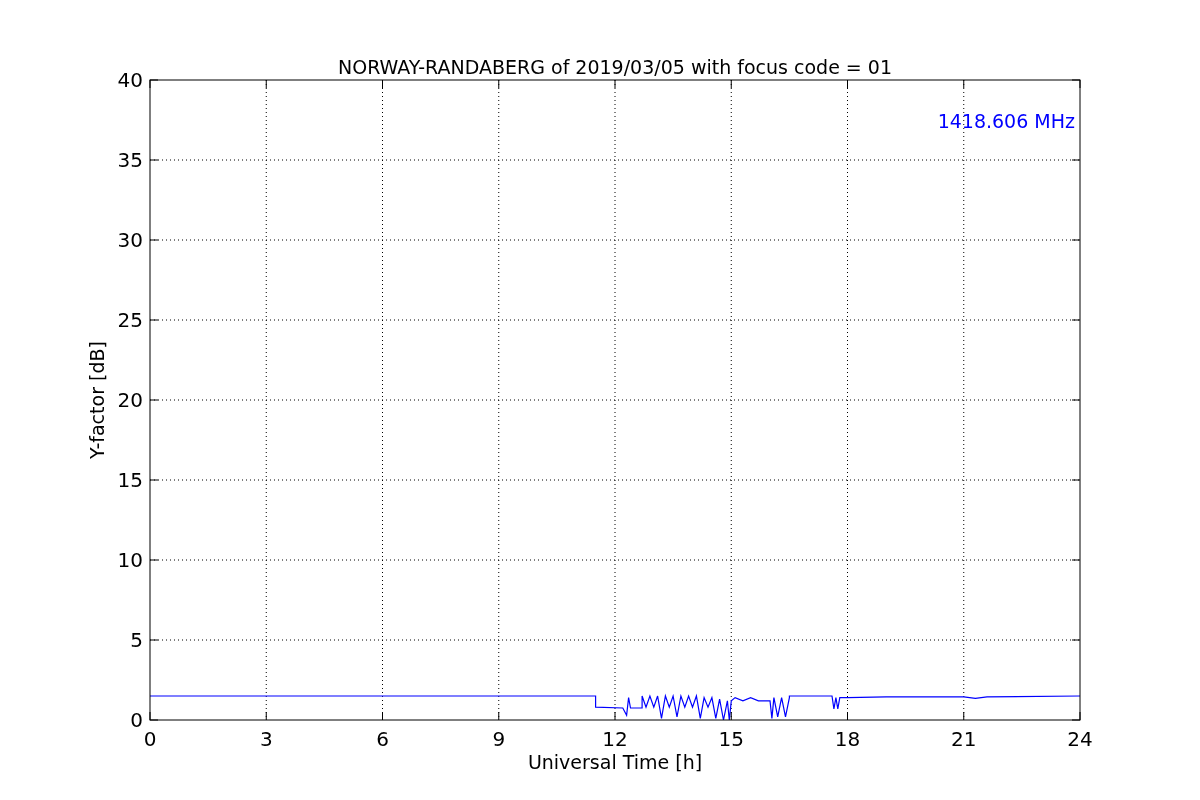 Image resolution: width=1200 pixels, height=800 pixels. What do you see at coordinates (615, 739) in the screenshot?
I see `x-tick-label: 12` at bounding box center [615, 739].